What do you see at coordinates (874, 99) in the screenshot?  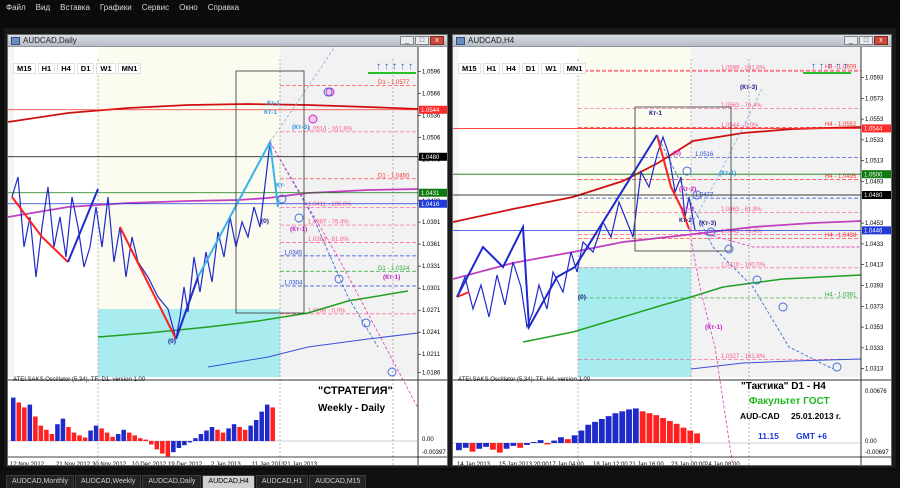 I see `price-tick-label: 1.0573` at bounding box center [874, 99].